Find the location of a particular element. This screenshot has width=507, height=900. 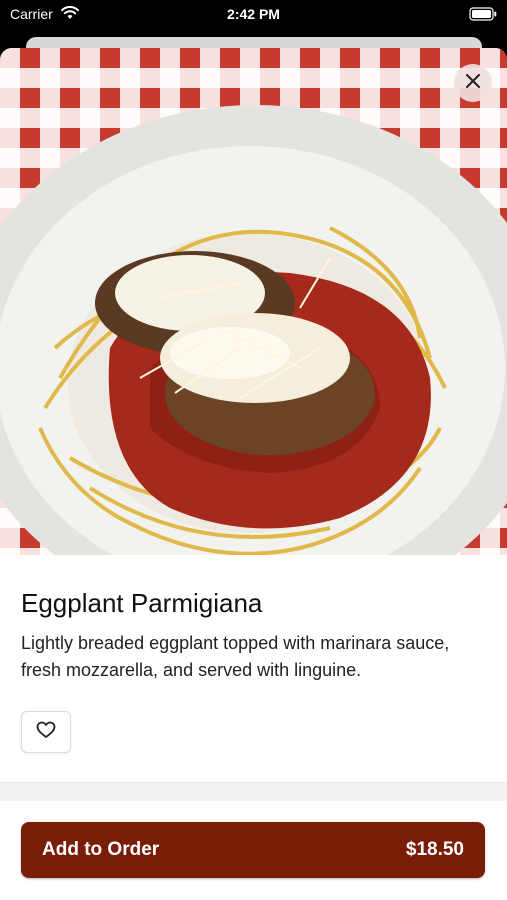

battery-icon is located at coordinates (483, 15).